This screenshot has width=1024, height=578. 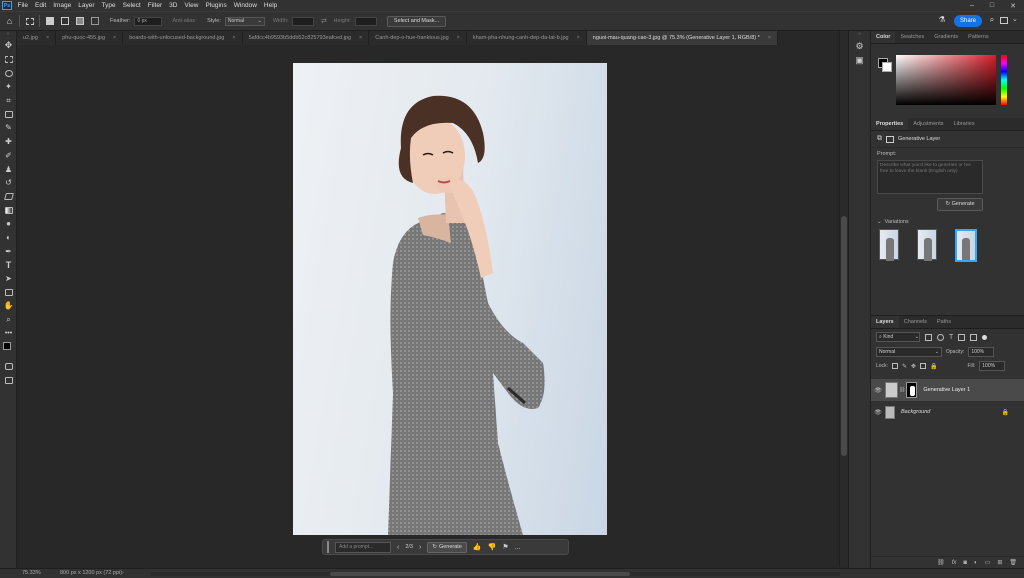 I want to click on history-brush-tool-icon: ↺, so click(x=8, y=183).